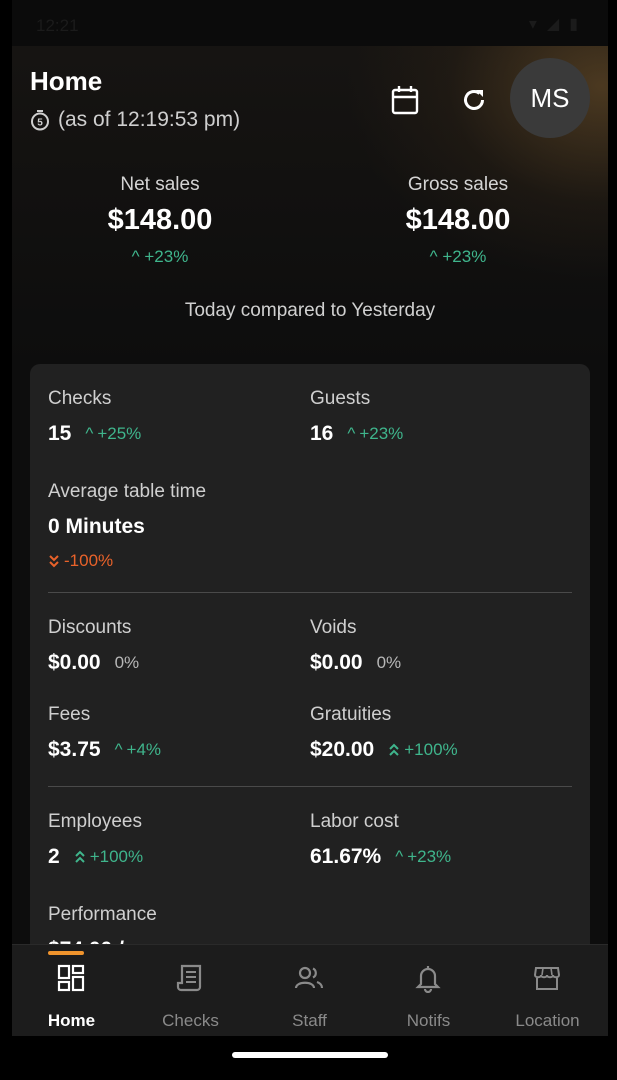 This screenshot has height=1080, width=617. I want to click on refresh-icon, so click(474, 100).